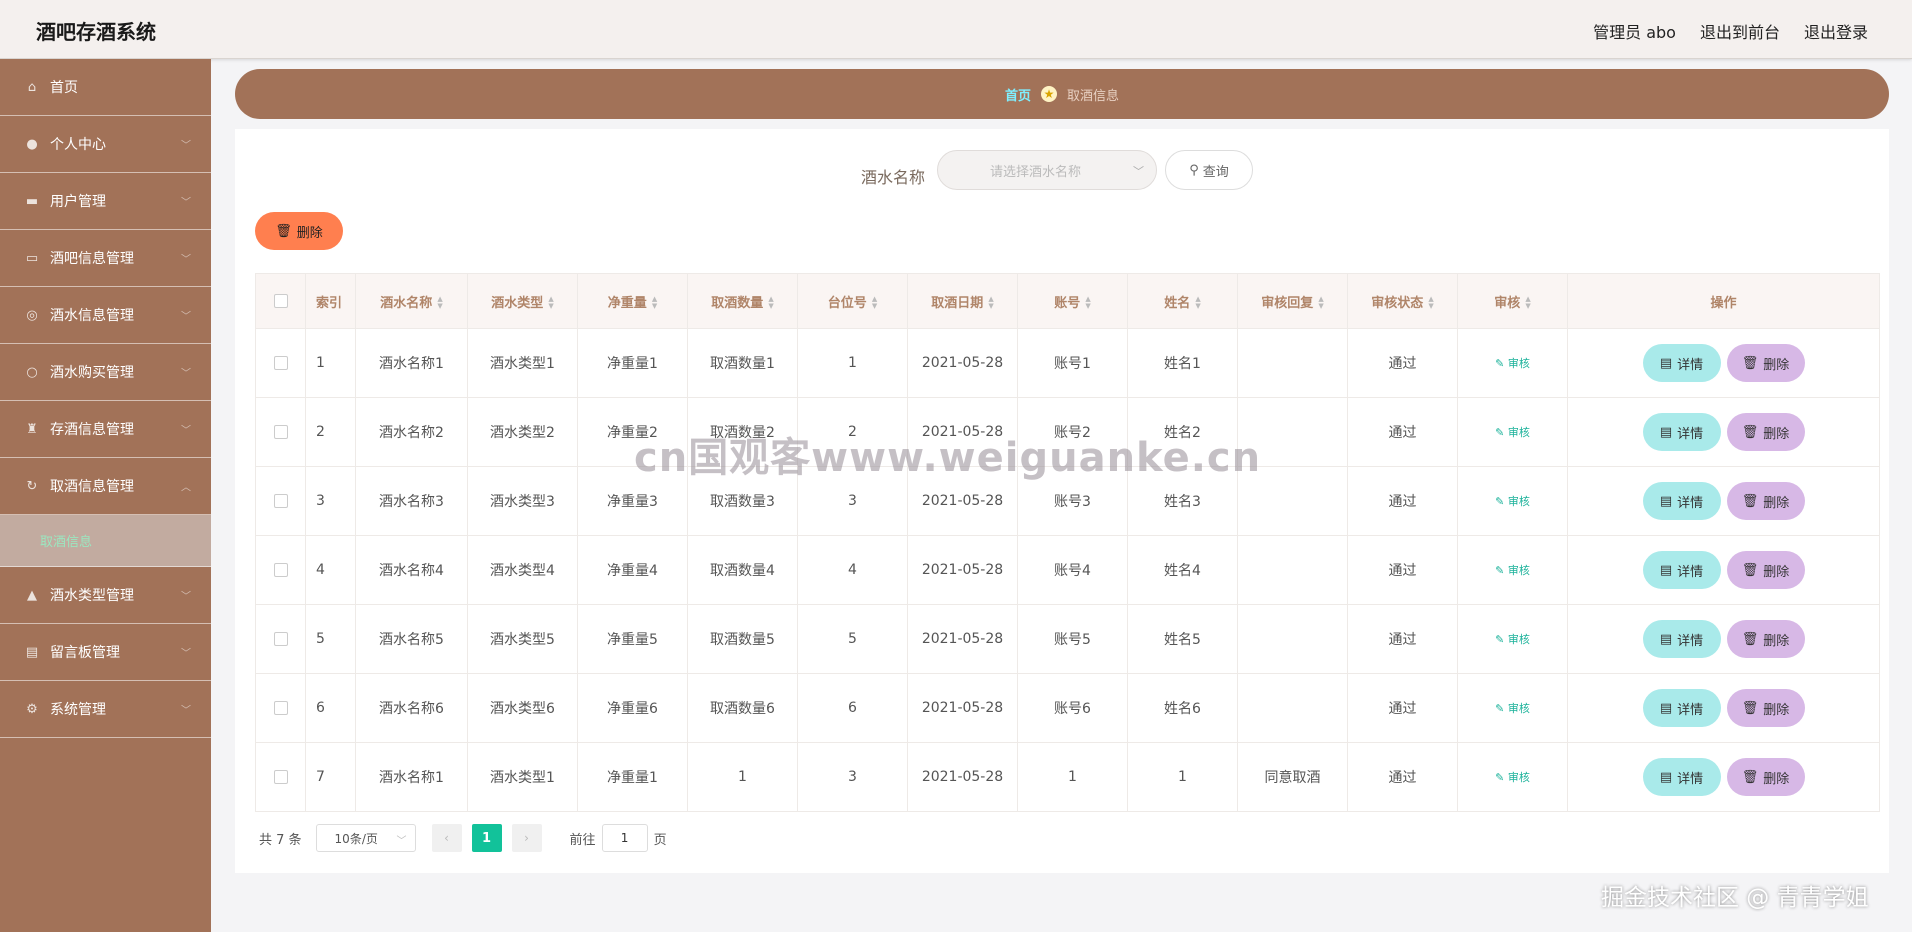 This screenshot has height=932, width=1912. What do you see at coordinates (1402, 301) in the screenshot?
I see `column-header: 审核状态 ▲ ▼` at bounding box center [1402, 301].